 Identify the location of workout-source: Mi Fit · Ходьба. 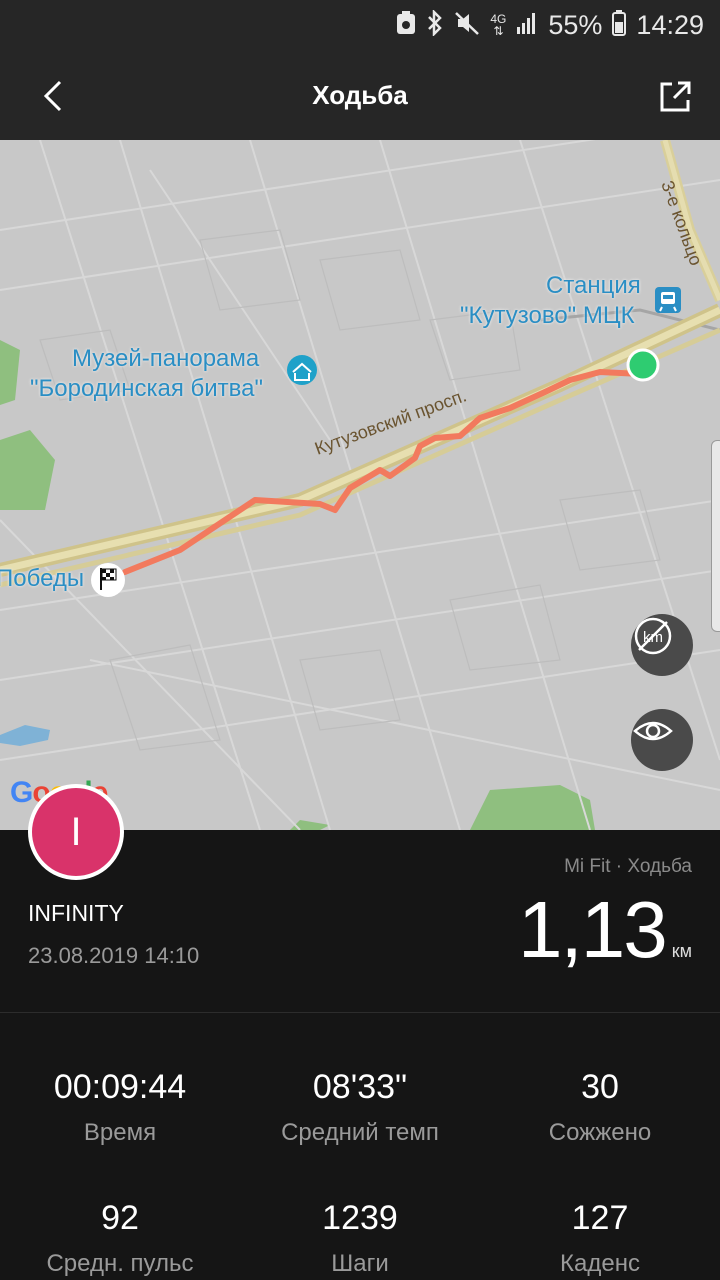
(628, 866).